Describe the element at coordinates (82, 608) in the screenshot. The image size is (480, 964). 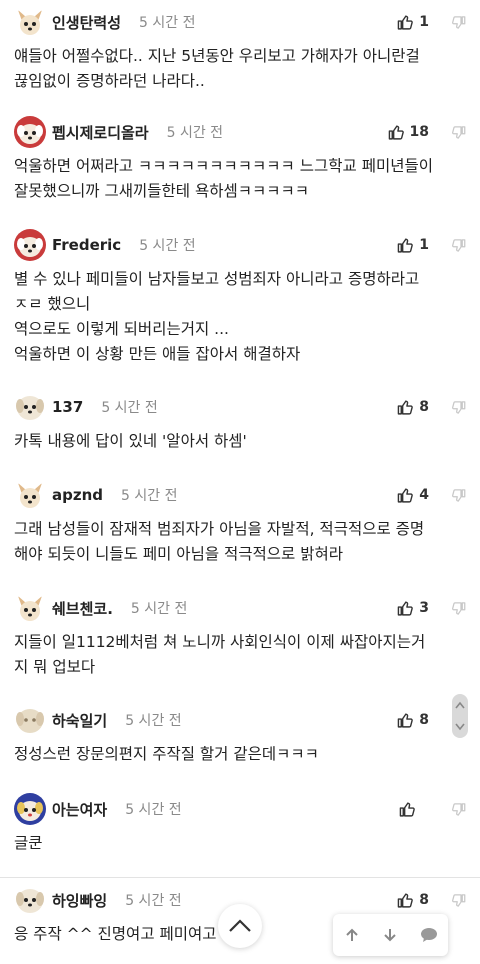
I see `username: 쉐브첸코.` at that location.